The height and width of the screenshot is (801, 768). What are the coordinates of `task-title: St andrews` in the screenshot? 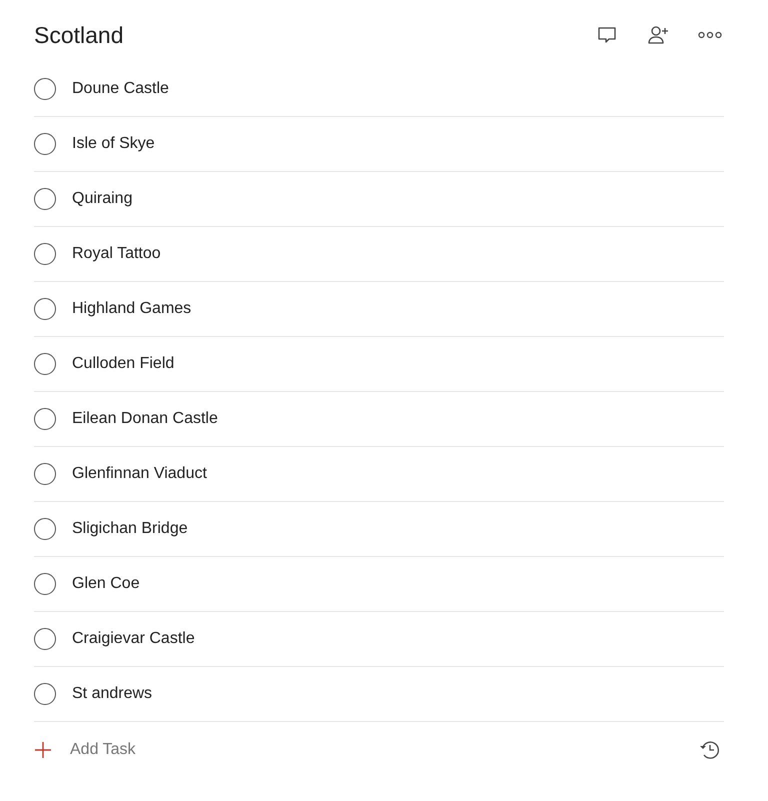 It's located at (112, 694).